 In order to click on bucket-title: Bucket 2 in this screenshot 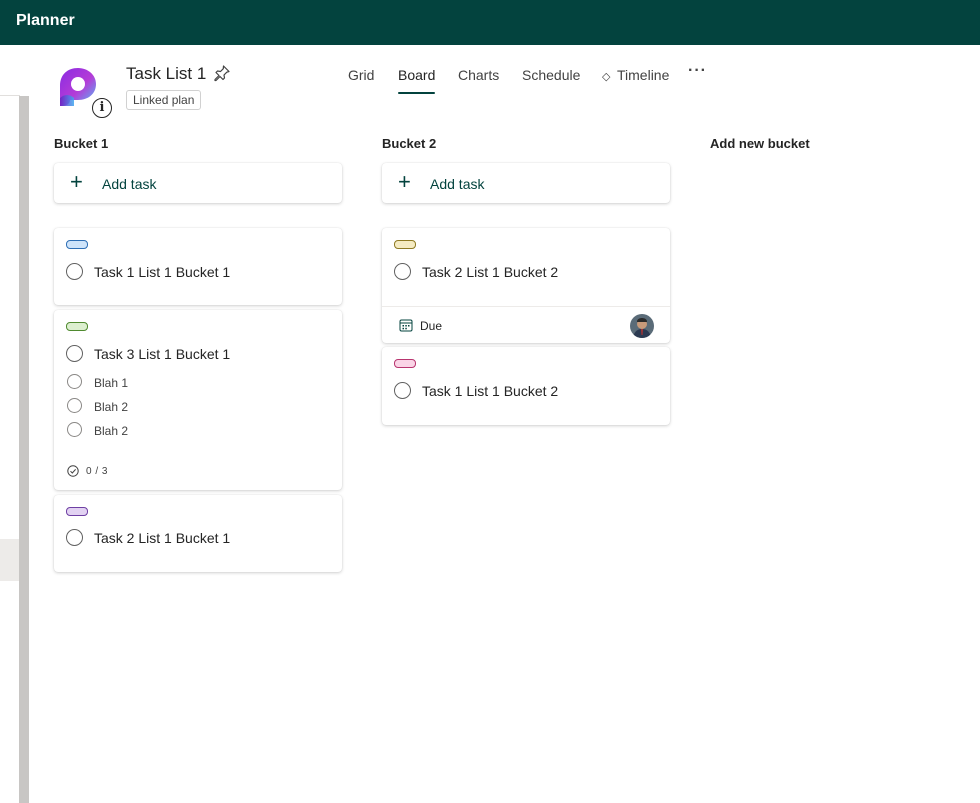, I will do `click(409, 143)`.